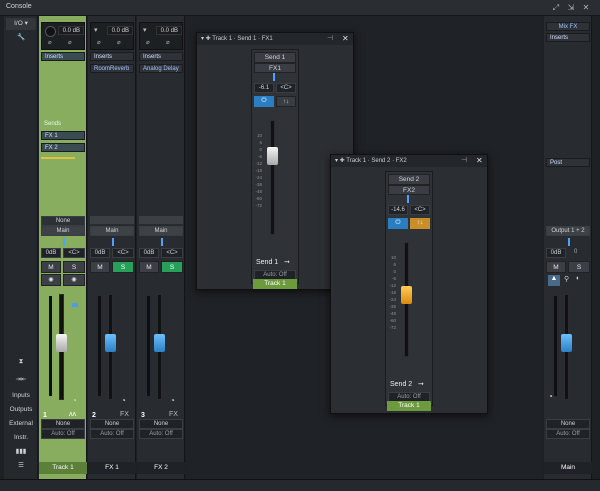 This screenshot has height=491, width=600. What do you see at coordinates (286, 101) in the screenshot?
I see `prepost-button: ↑↓` at bounding box center [286, 101].